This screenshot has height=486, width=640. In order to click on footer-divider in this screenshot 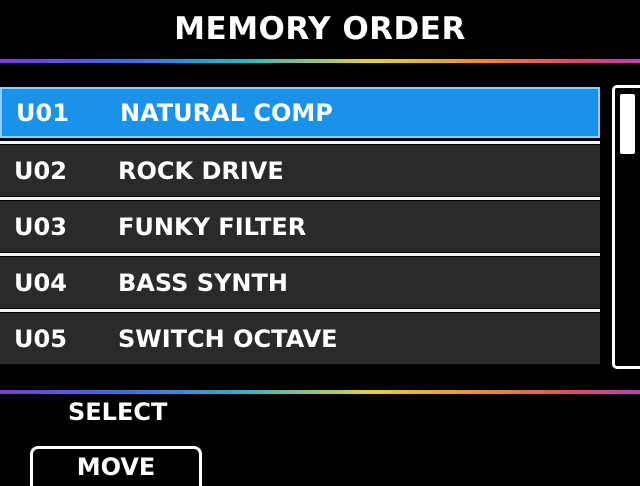, I will do `click(320, 392)`.